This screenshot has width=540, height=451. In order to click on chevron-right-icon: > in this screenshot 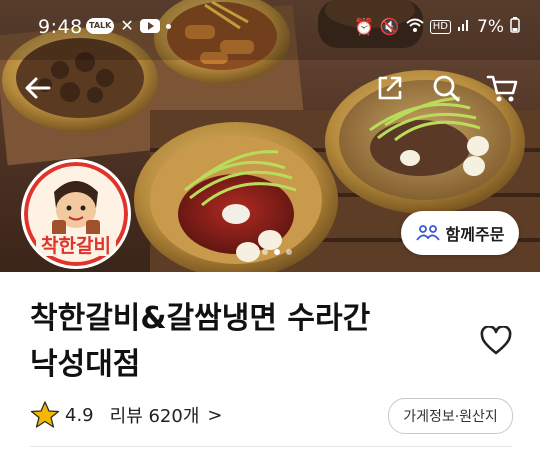, I will do `click(215, 415)`.